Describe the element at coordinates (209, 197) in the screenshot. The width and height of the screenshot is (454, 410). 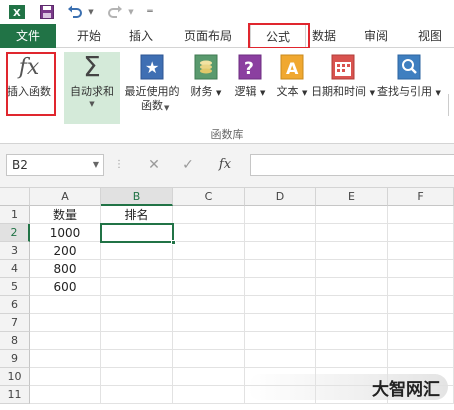
I see `column-header-c: C` at that location.